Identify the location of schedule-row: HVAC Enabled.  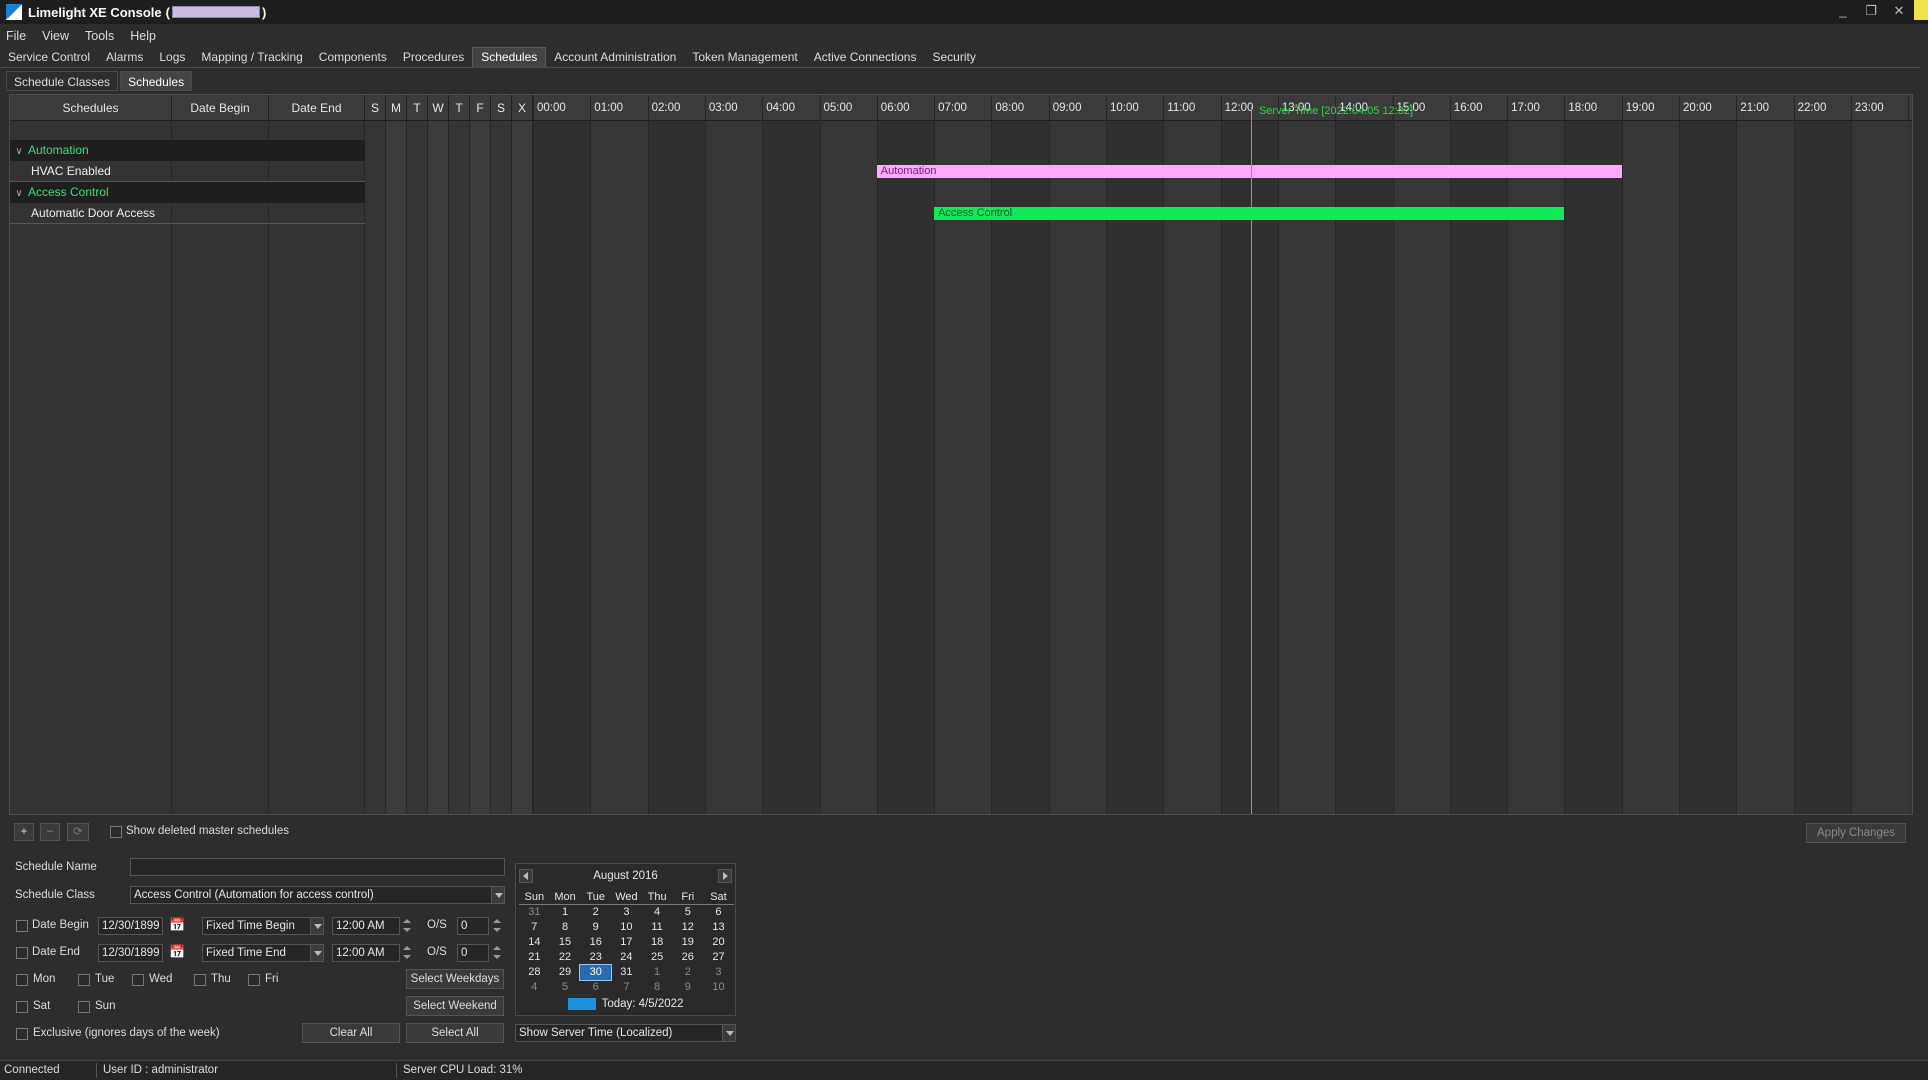
(187, 171).